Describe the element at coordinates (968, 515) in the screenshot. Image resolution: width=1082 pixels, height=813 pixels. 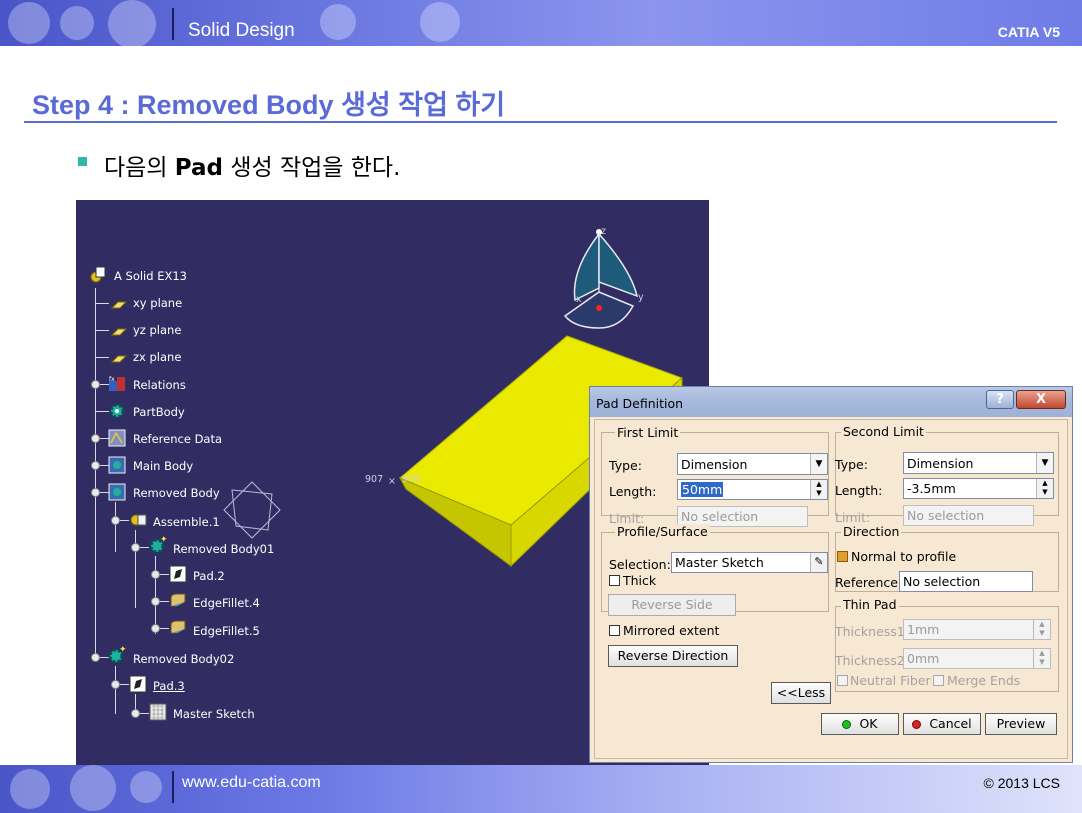
I see `second-limit-input: No selection` at that location.